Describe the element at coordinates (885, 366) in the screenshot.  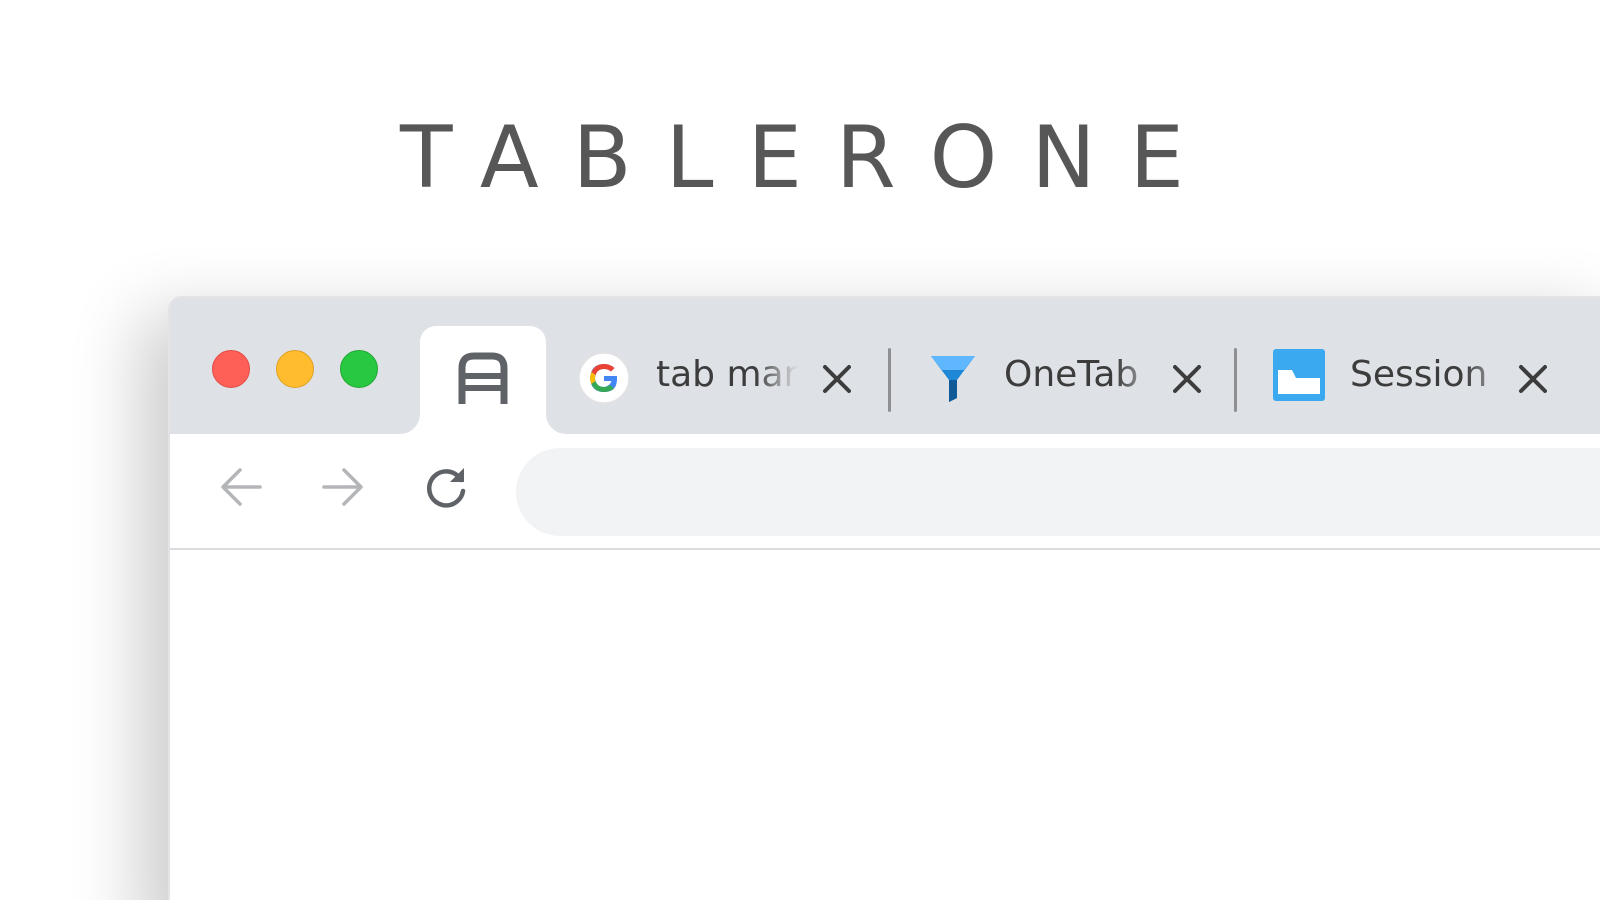
I see `tab-strip: tab man OneTab Session` at that location.